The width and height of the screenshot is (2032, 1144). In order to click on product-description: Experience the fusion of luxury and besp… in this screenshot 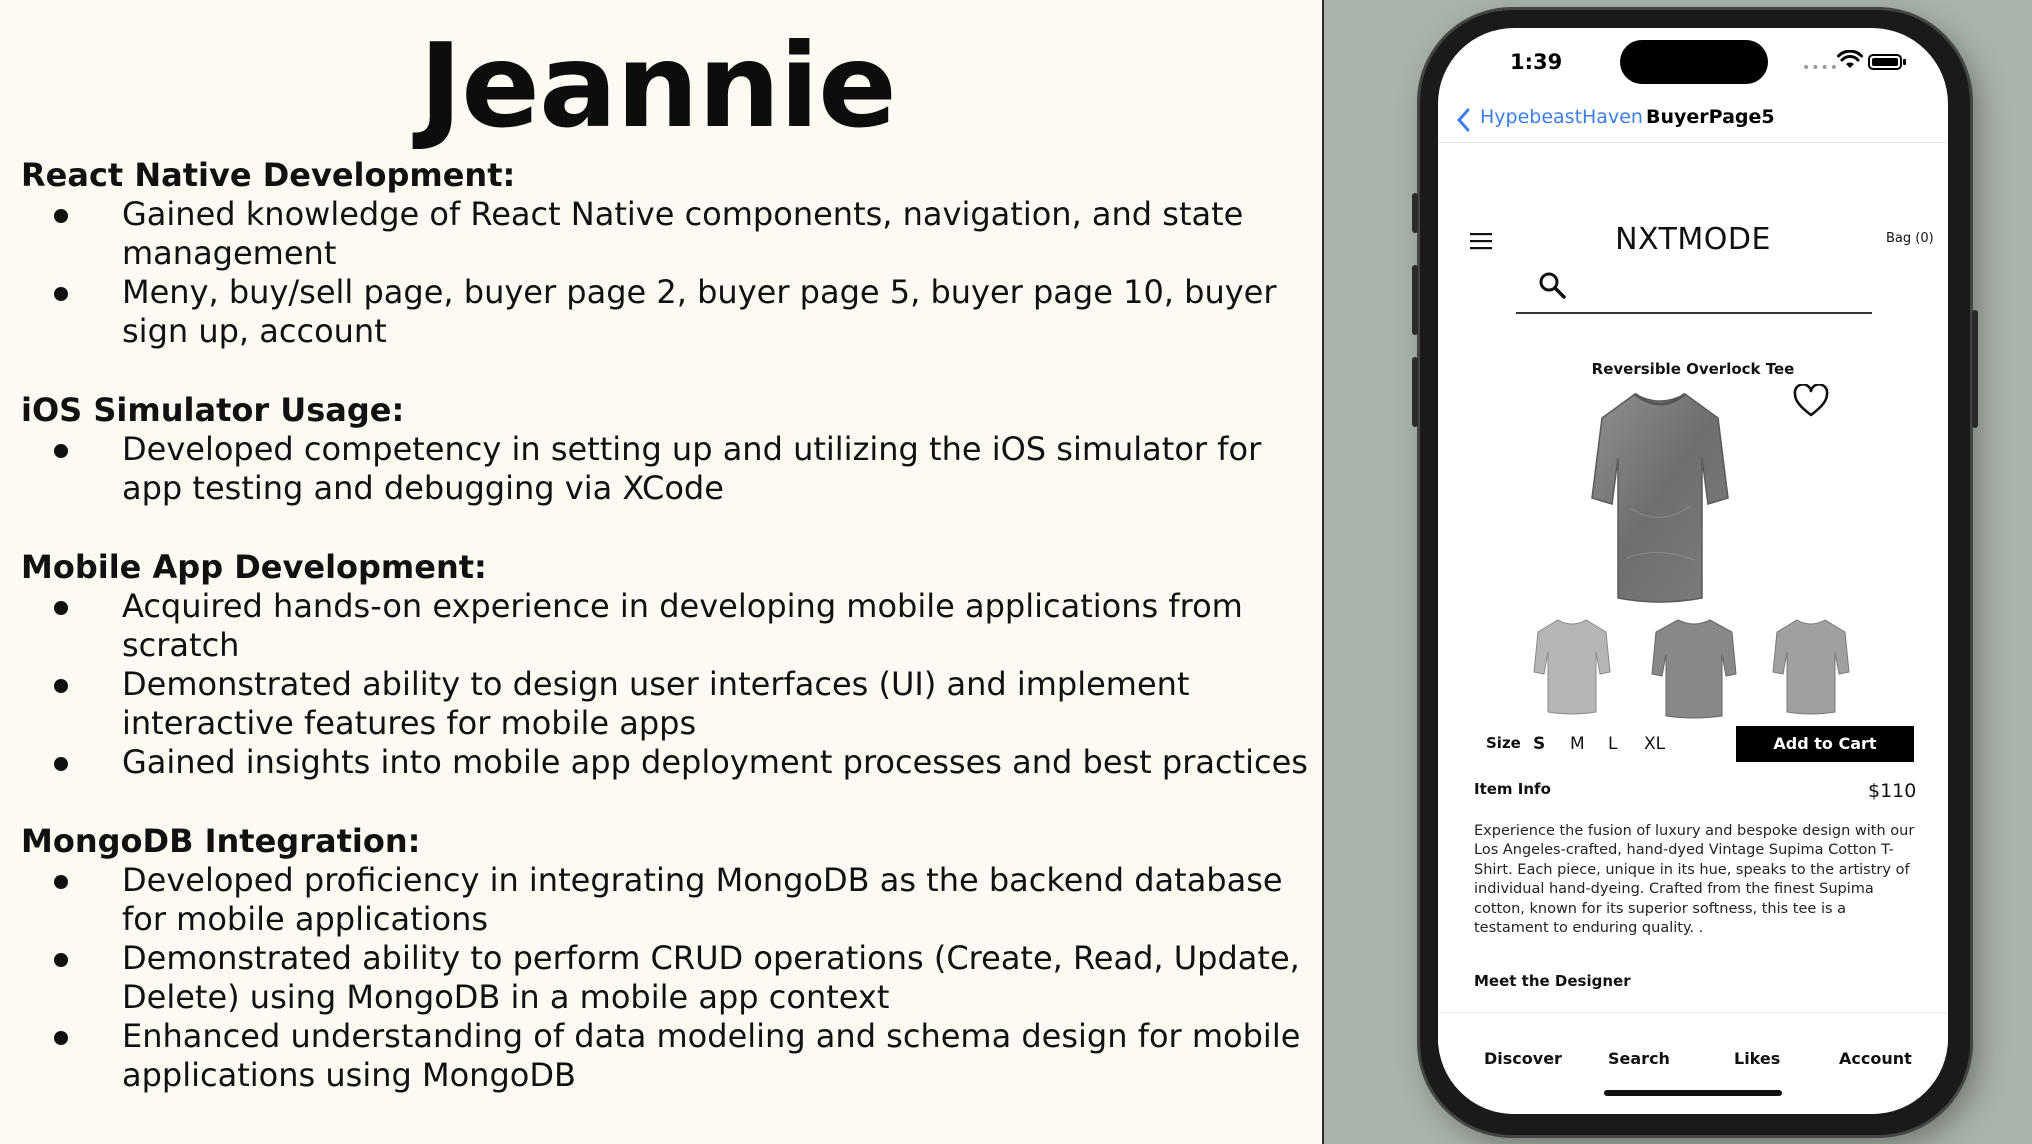, I will do `click(1694, 880)`.